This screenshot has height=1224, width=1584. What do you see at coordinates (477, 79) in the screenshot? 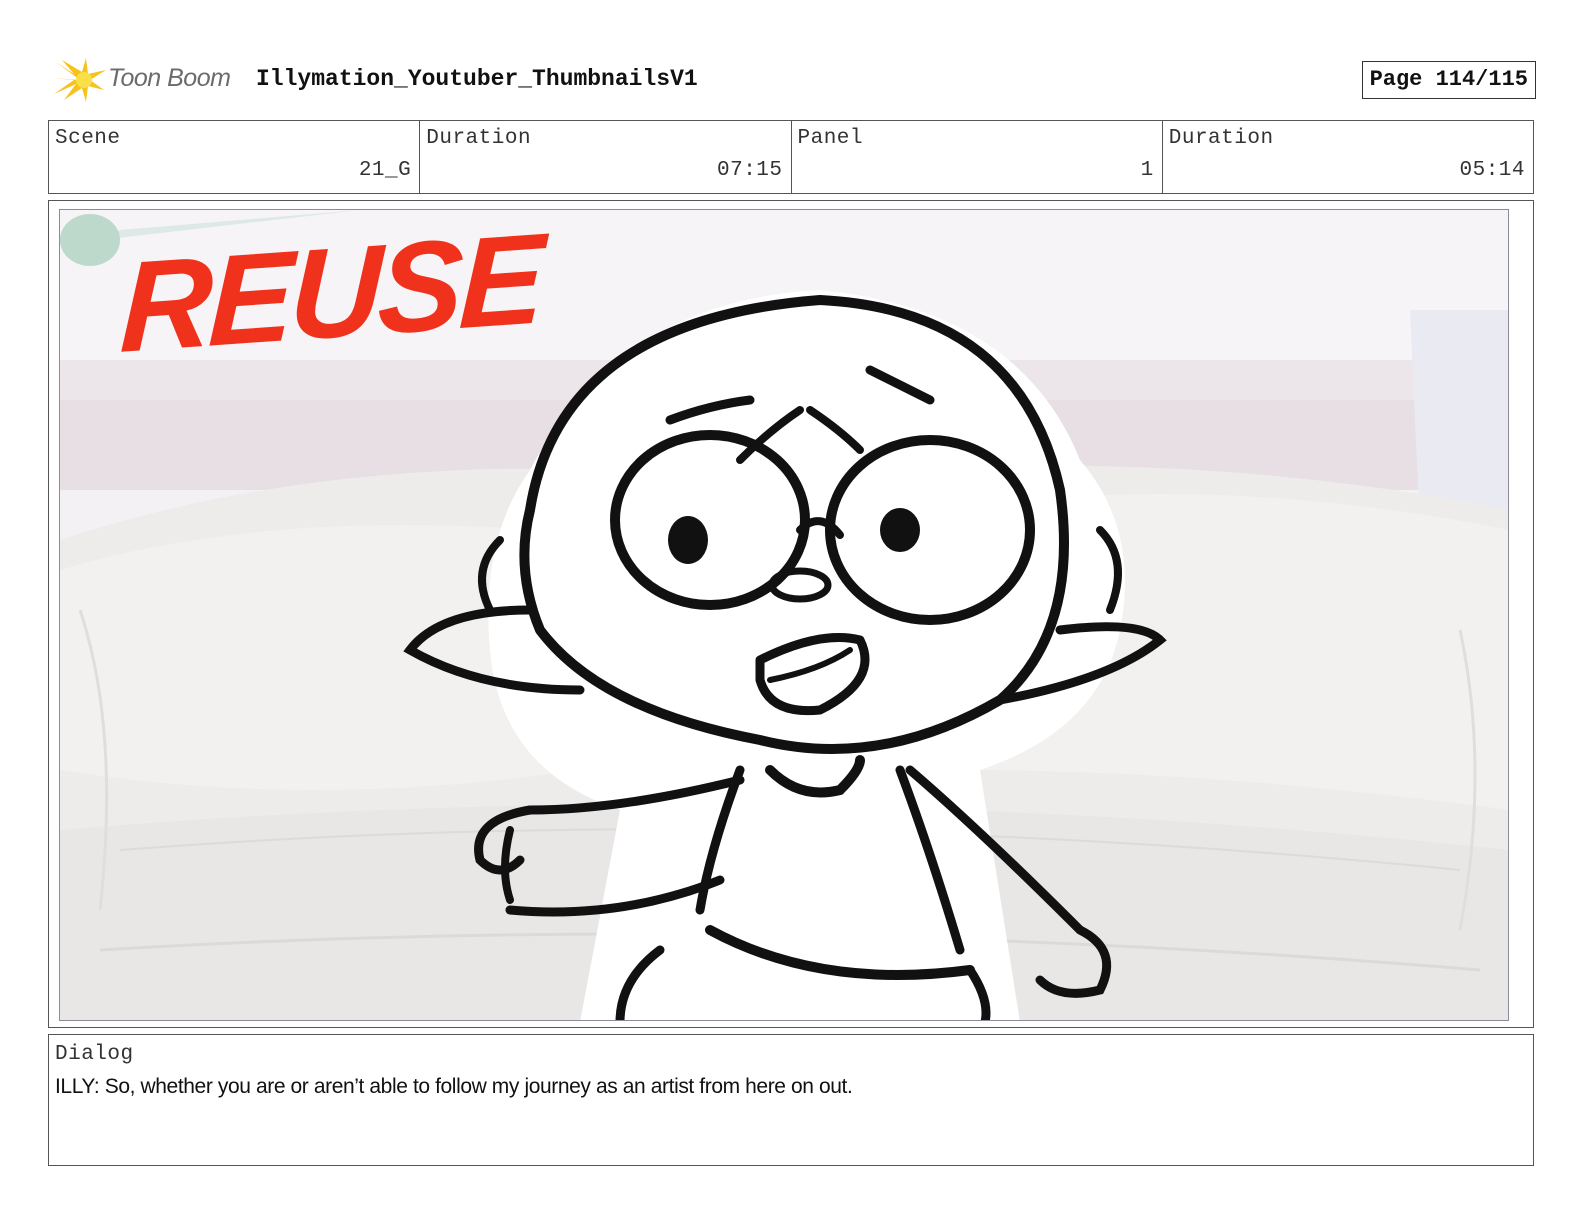
I see `project-title: Illymation_Youtuber_ThumbnailsV1` at bounding box center [477, 79].